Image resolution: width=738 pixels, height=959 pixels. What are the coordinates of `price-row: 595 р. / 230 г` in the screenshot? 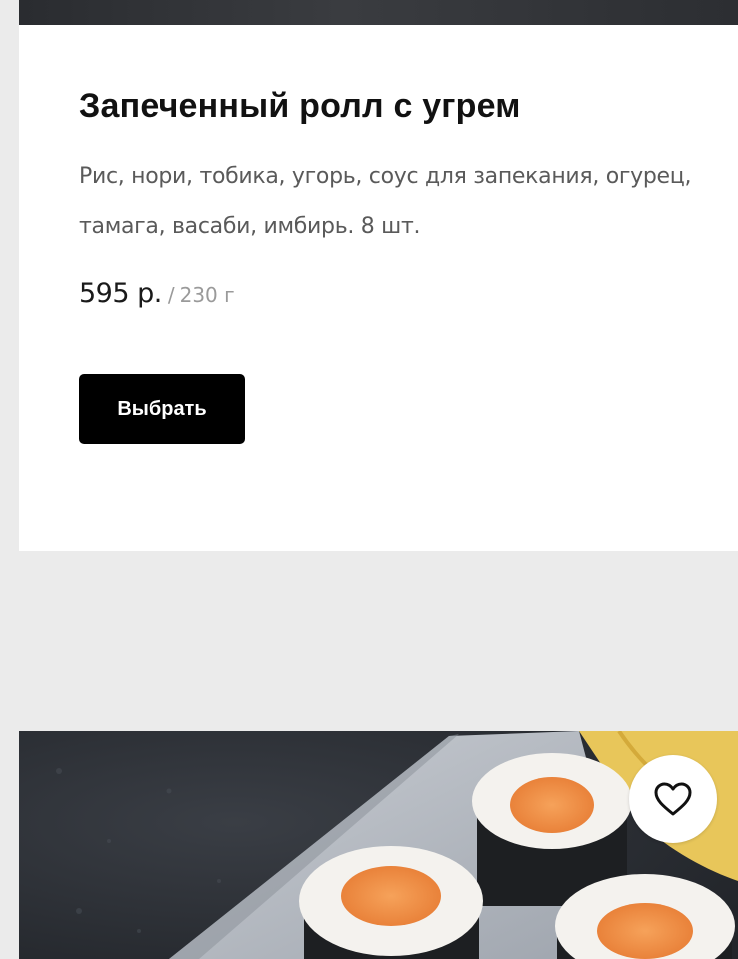 It's located at (157, 298).